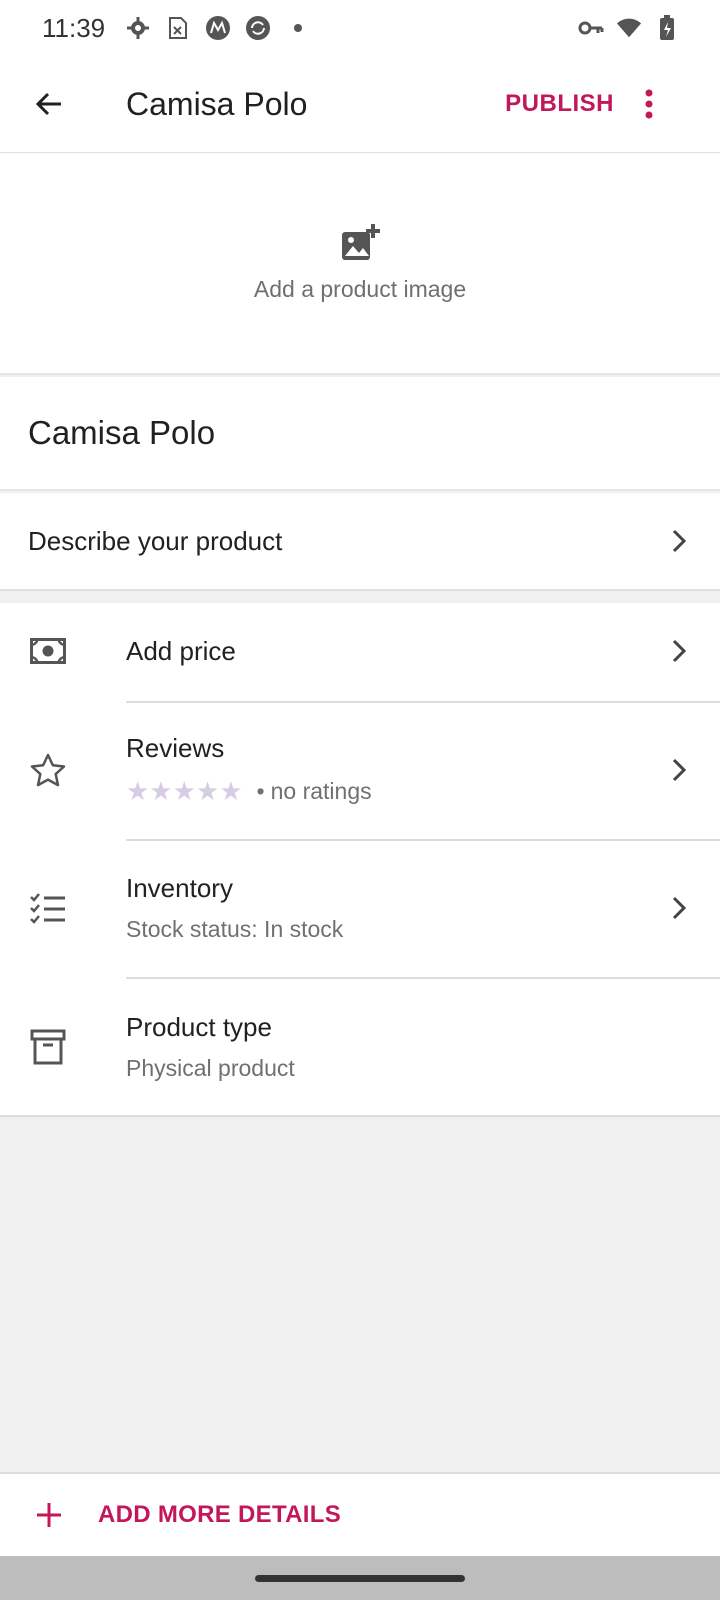 The width and height of the screenshot is (720, 1600). What do you see at coordinates (298, 28) in the screenshot?
I see `dot-icon` at bounding box center [298, 28].